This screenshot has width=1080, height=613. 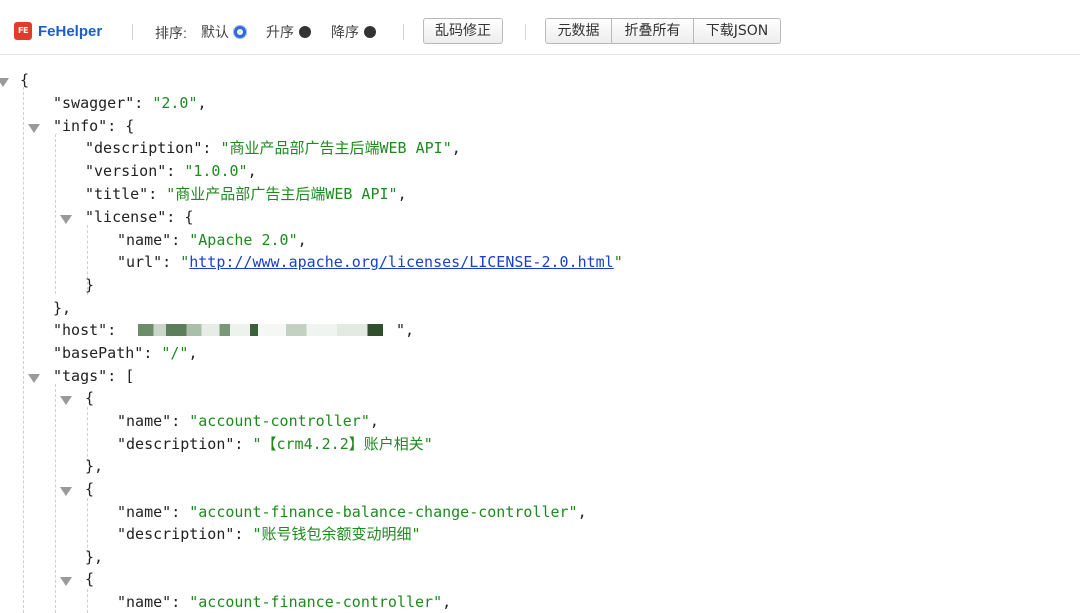 I want to click on json-string-value: "/", so click(x=175, y=353).